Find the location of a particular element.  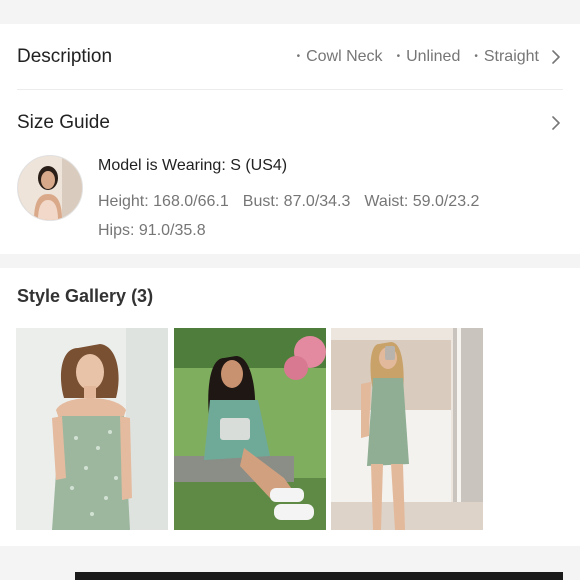

size-guide-row: Size Guide is located at coordinates (290, 123).